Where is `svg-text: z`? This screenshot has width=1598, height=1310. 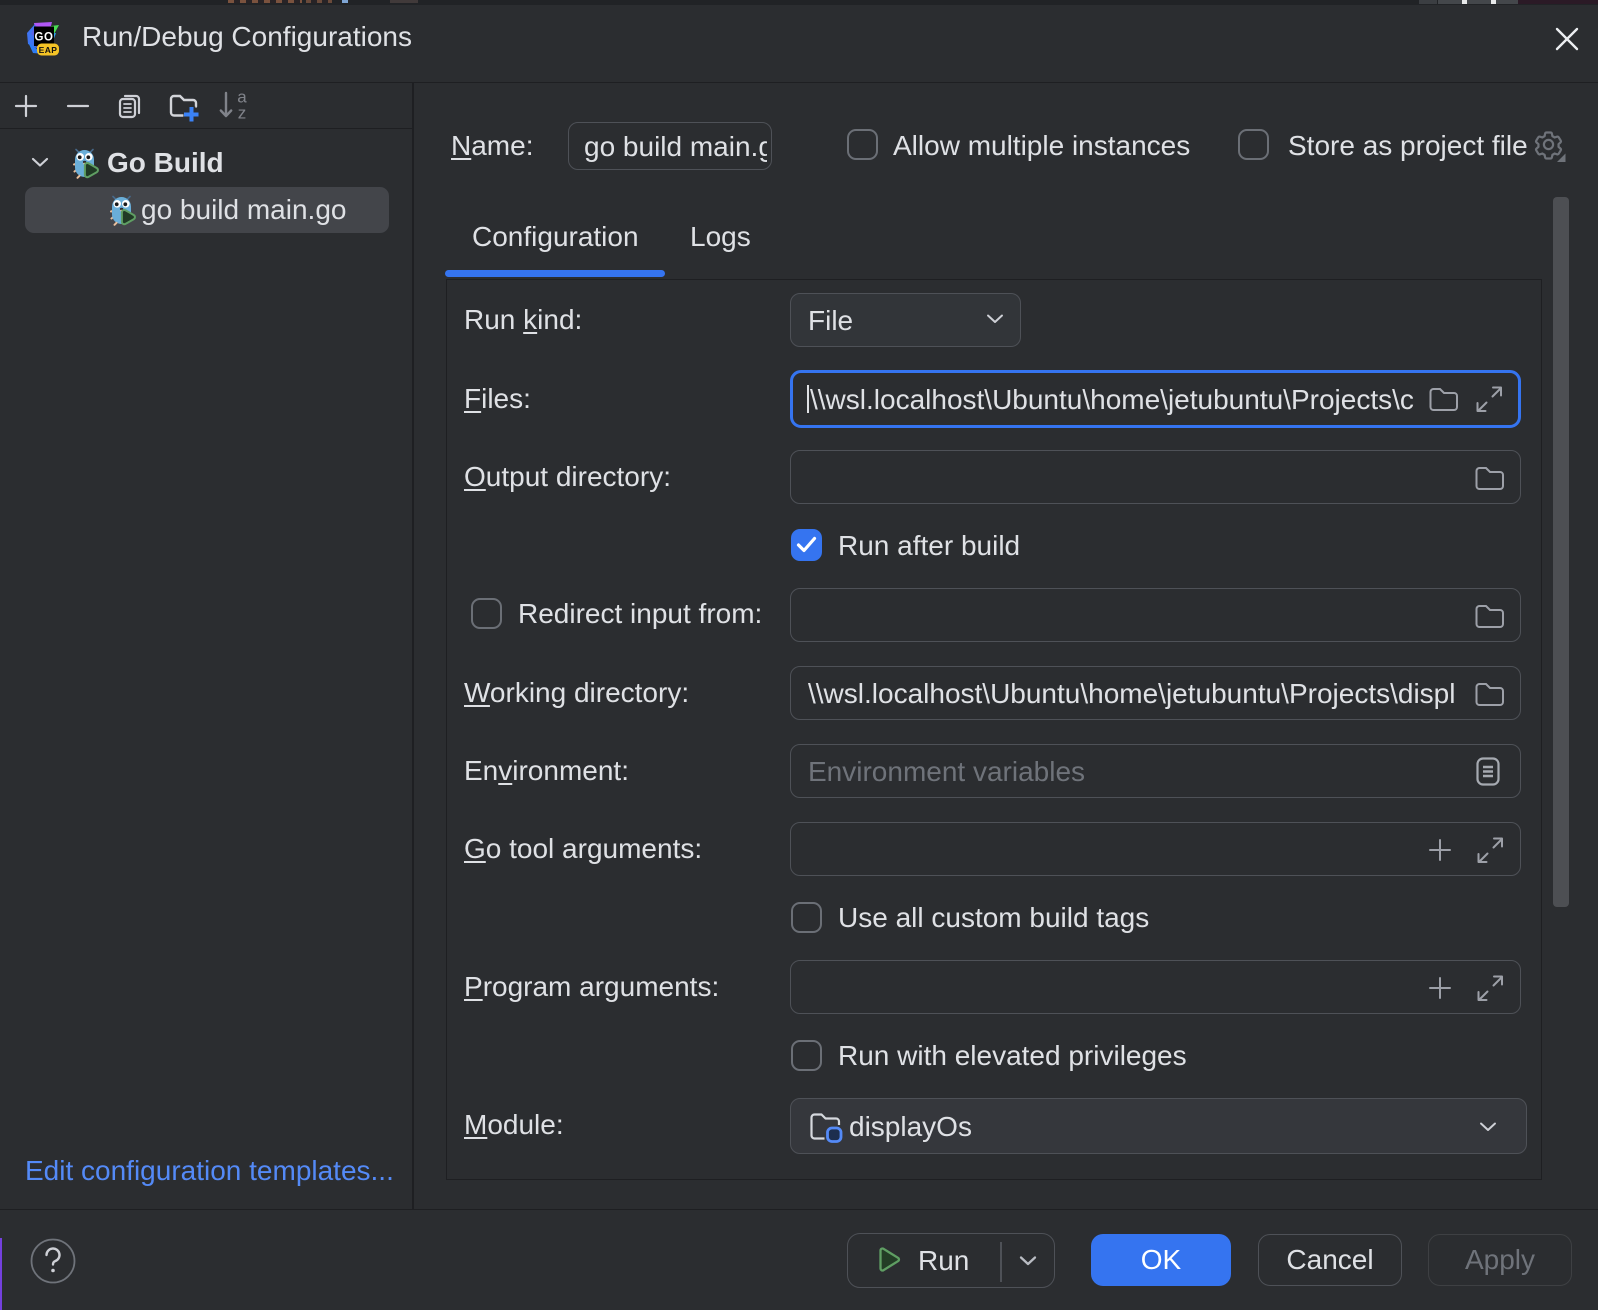
svg-text: z is located at coordinates (242, 113).